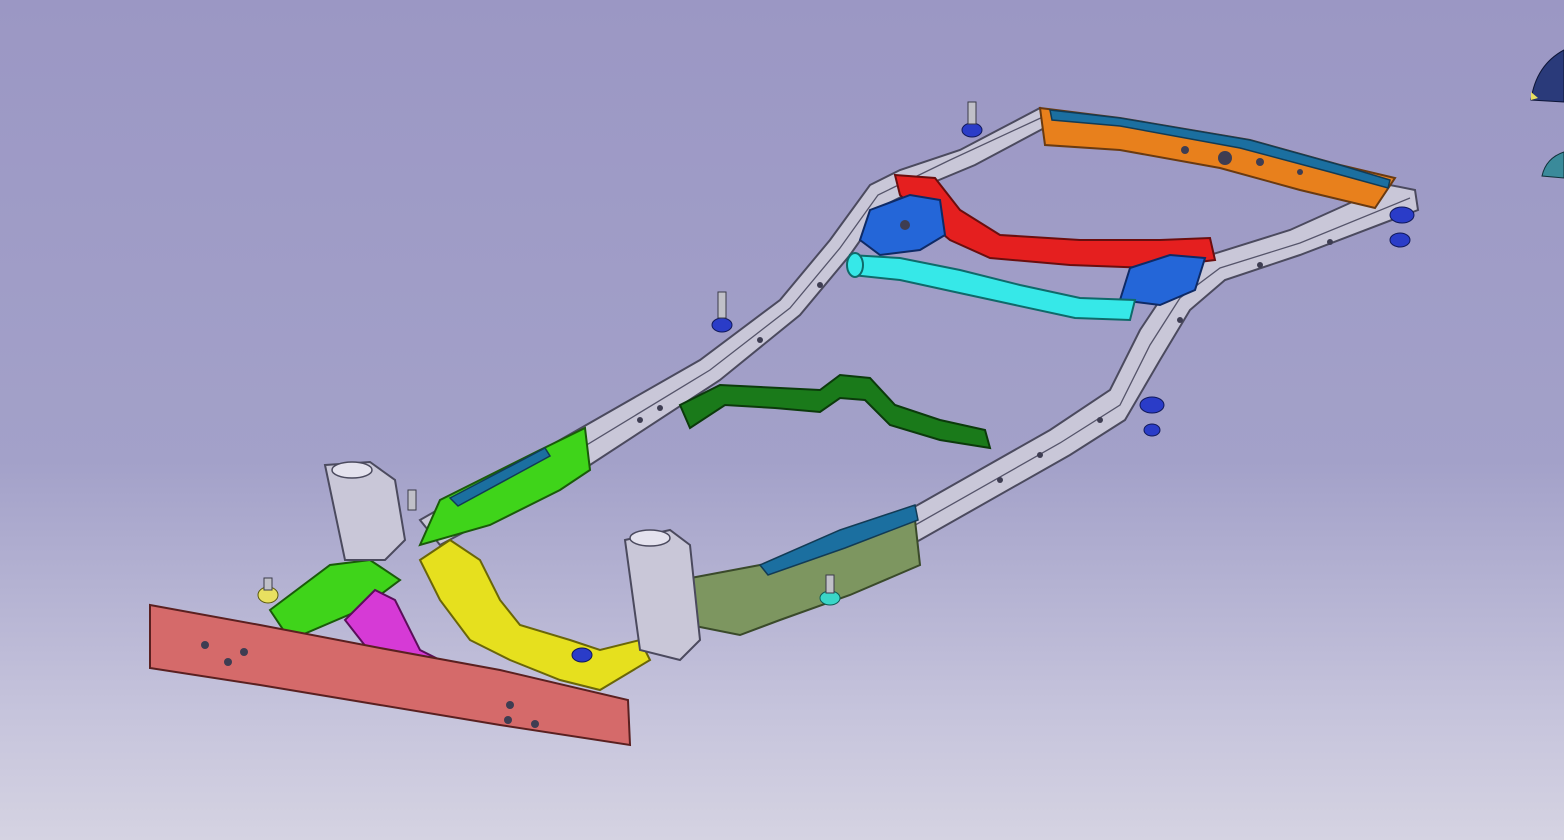  Describe the element at coordinates (365, 510) in the screenshot. I see `front-tower-left` at that location.